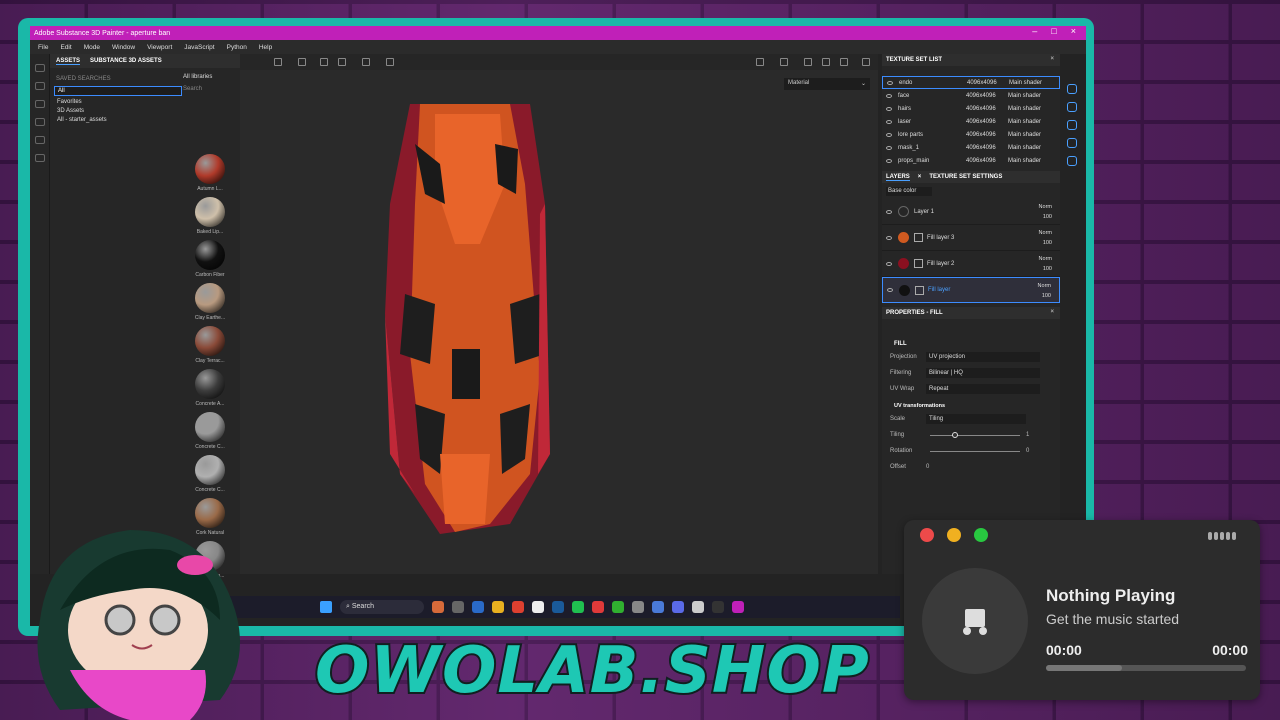 This screenshot has width=1280, height=720. I want to click on maximize-dot-button, so click(981, 535).